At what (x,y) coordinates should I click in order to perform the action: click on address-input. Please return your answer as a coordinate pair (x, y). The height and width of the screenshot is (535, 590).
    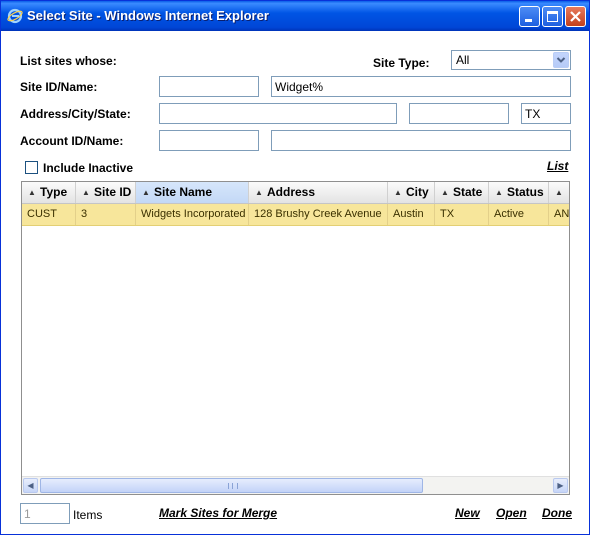
    Looking at the image, I should click on (278, 113).